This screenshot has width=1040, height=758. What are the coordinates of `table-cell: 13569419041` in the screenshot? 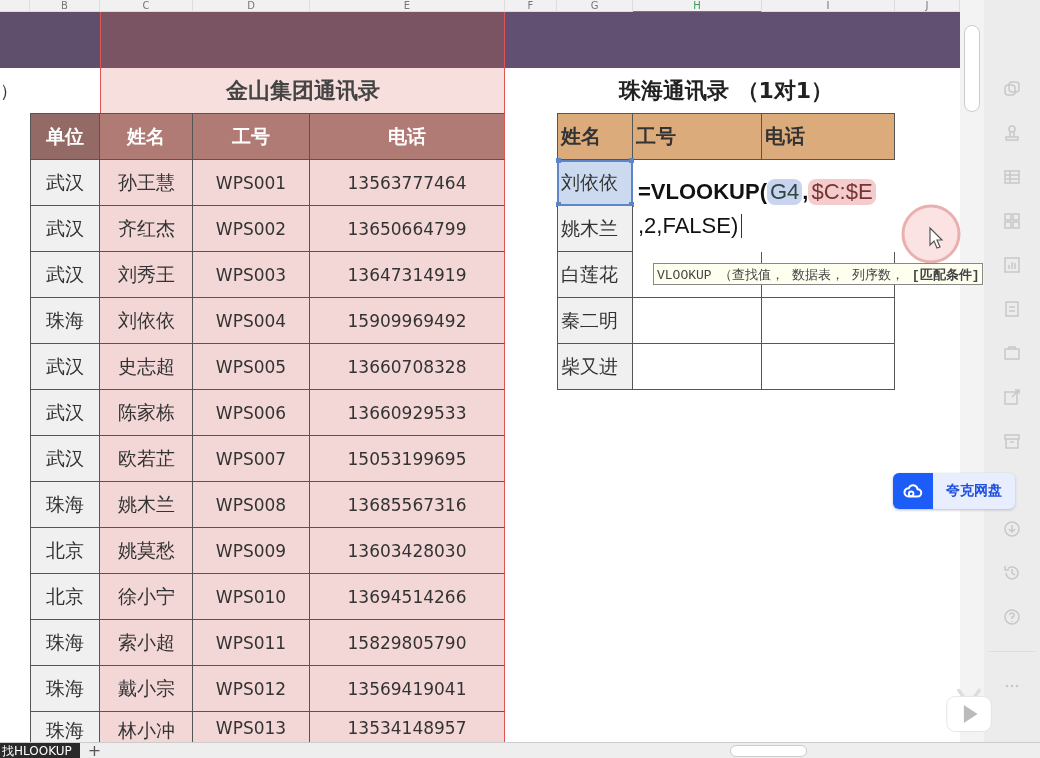 It's located at (407, 689).